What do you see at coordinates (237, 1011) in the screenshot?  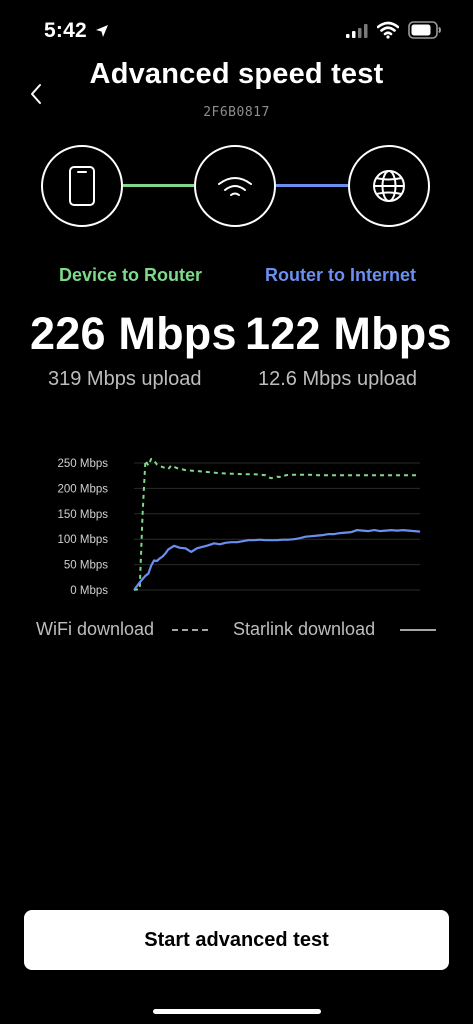 I see `home-indicator` at bounding box center [237, 1011].